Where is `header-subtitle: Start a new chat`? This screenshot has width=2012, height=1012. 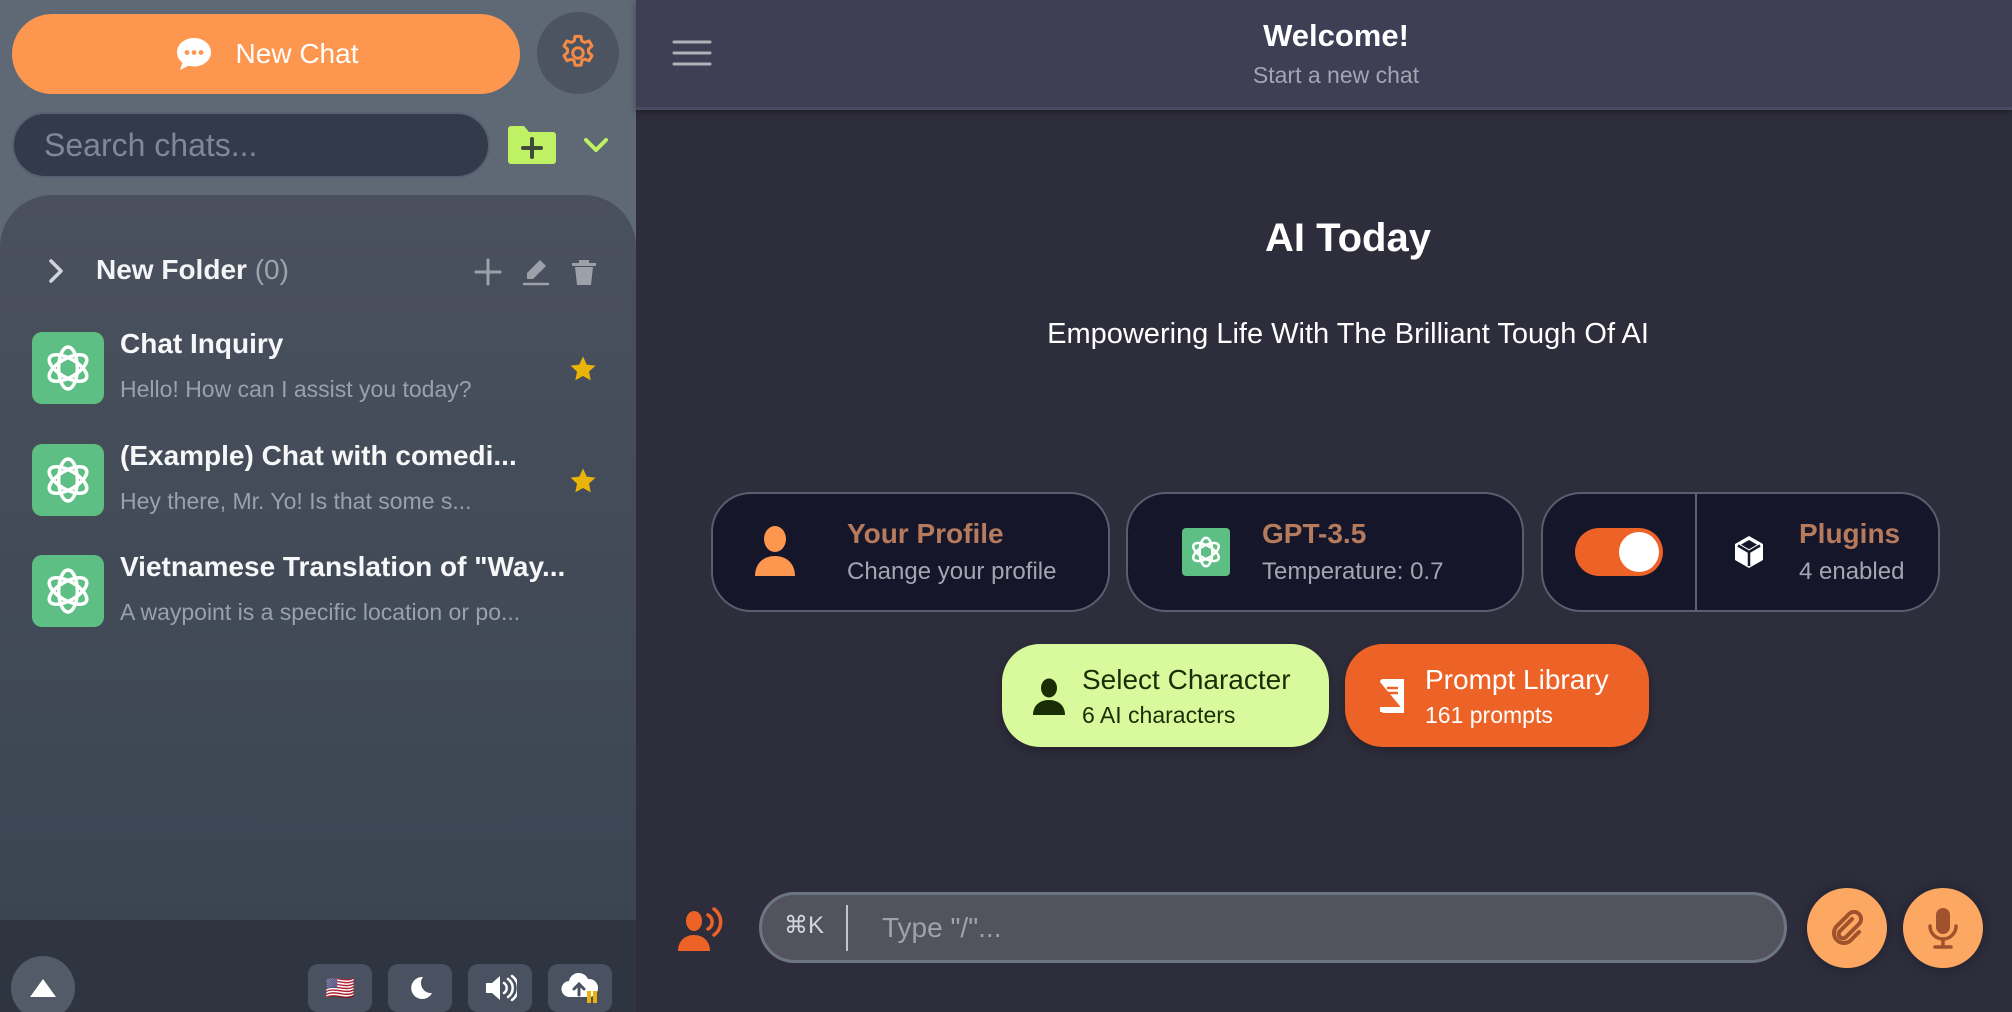 header-subtitle: Start a new chat is located at coordinates (1336, 75).